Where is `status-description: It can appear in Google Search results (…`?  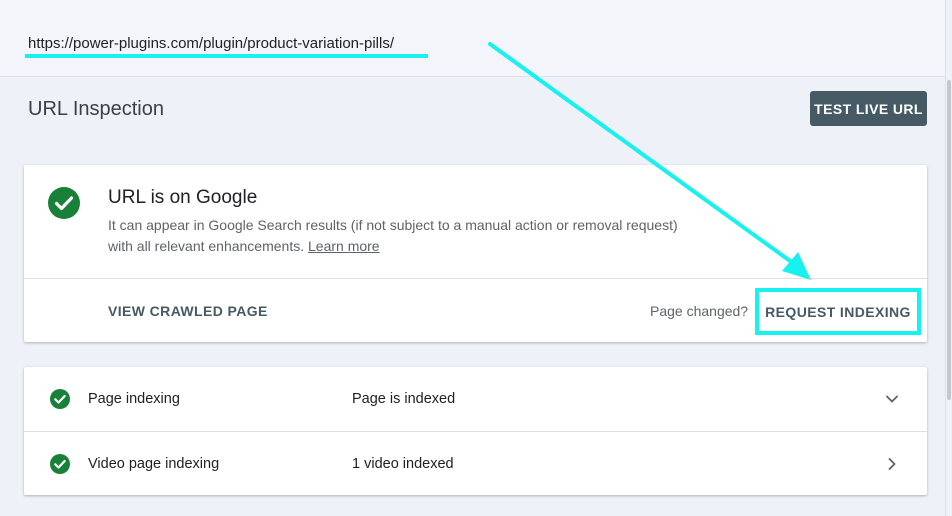 status-description: It can appear in Google Search results (… is located at coordinates (403, 235).